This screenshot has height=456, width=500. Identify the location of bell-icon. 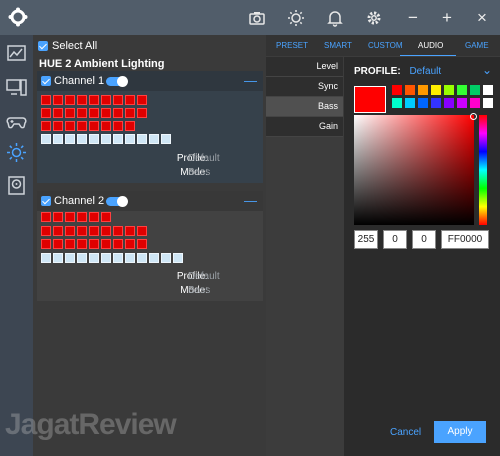
(335, 18).